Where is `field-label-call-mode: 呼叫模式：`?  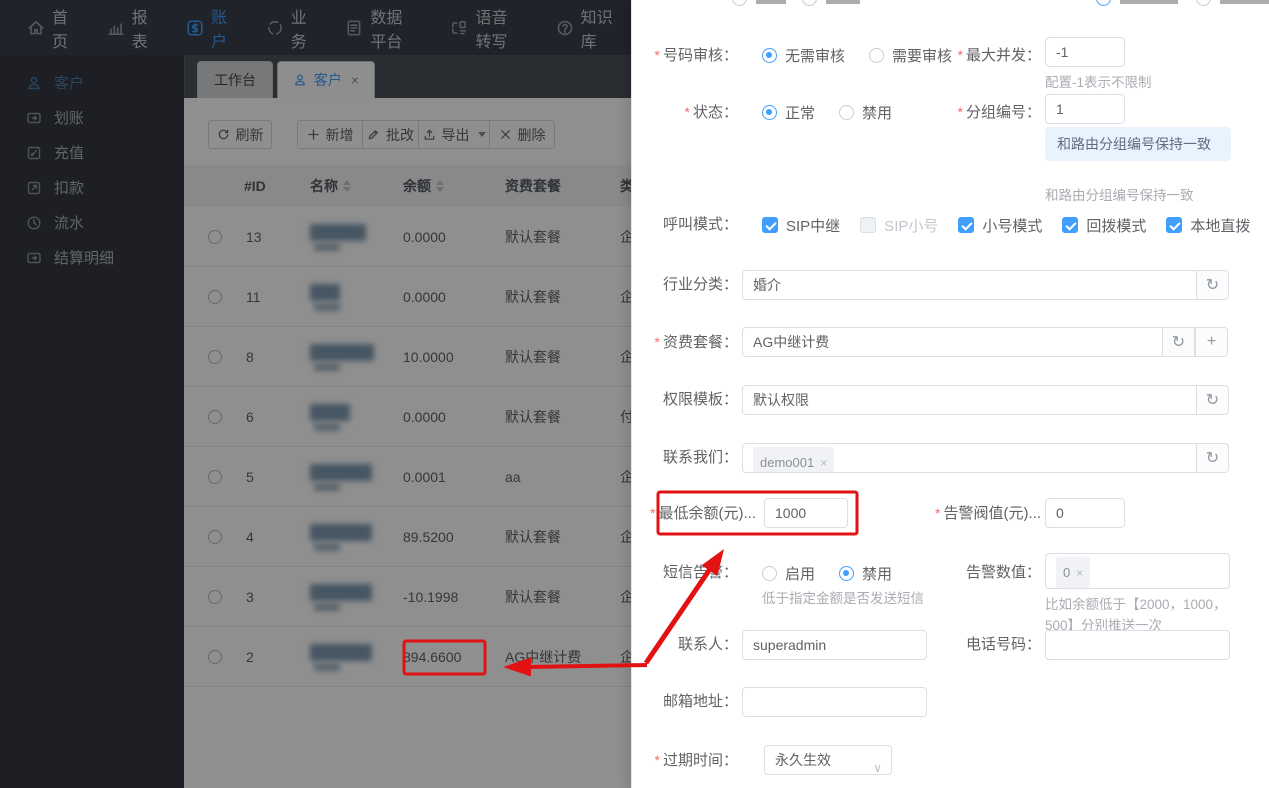 field-label-call-mode: 呼叫模式： is located at coordinates (700, 224).